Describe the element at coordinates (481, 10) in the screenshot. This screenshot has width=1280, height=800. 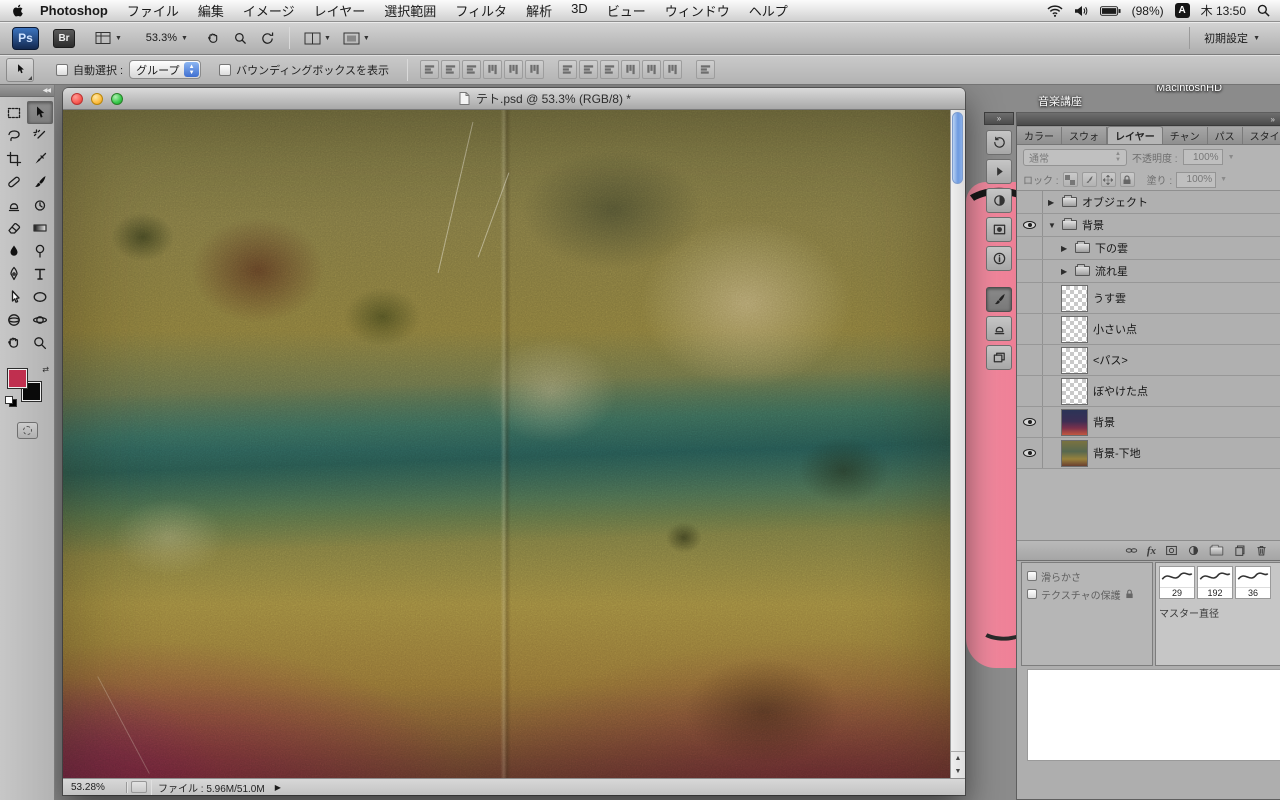
I see `menu-item-6: フィルタ` at that location.